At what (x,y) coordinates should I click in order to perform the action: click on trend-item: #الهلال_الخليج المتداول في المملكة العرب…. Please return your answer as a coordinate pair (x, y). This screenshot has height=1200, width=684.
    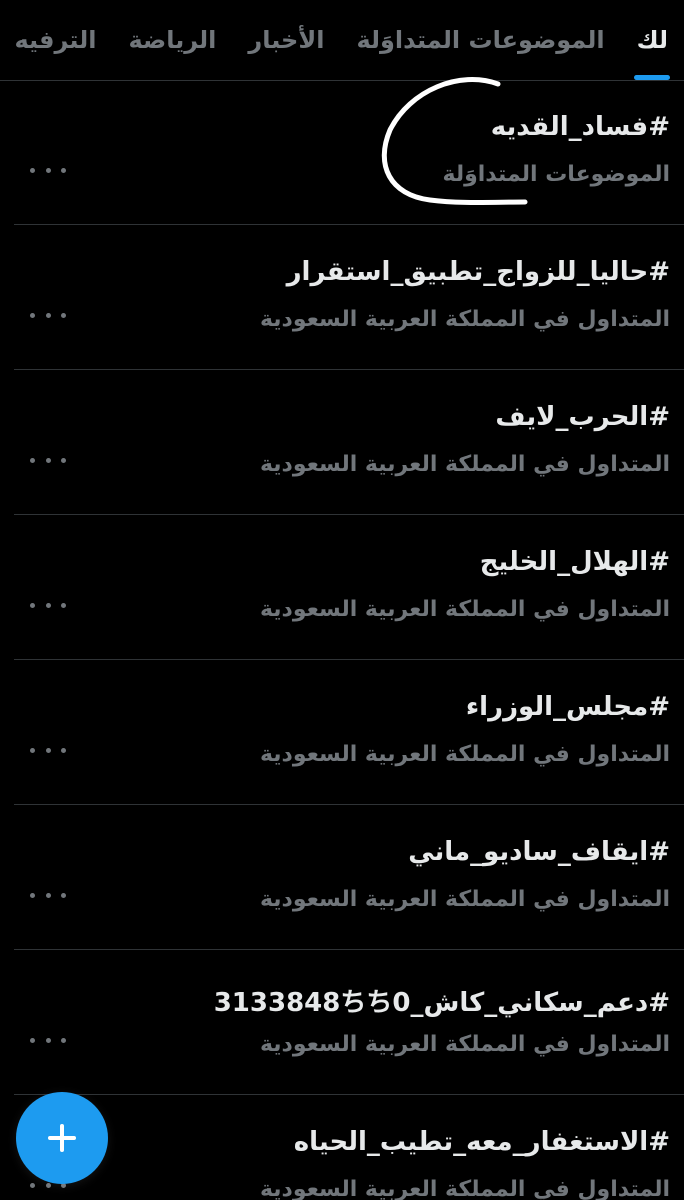
    Looking at the image, I should click on (349, 587).